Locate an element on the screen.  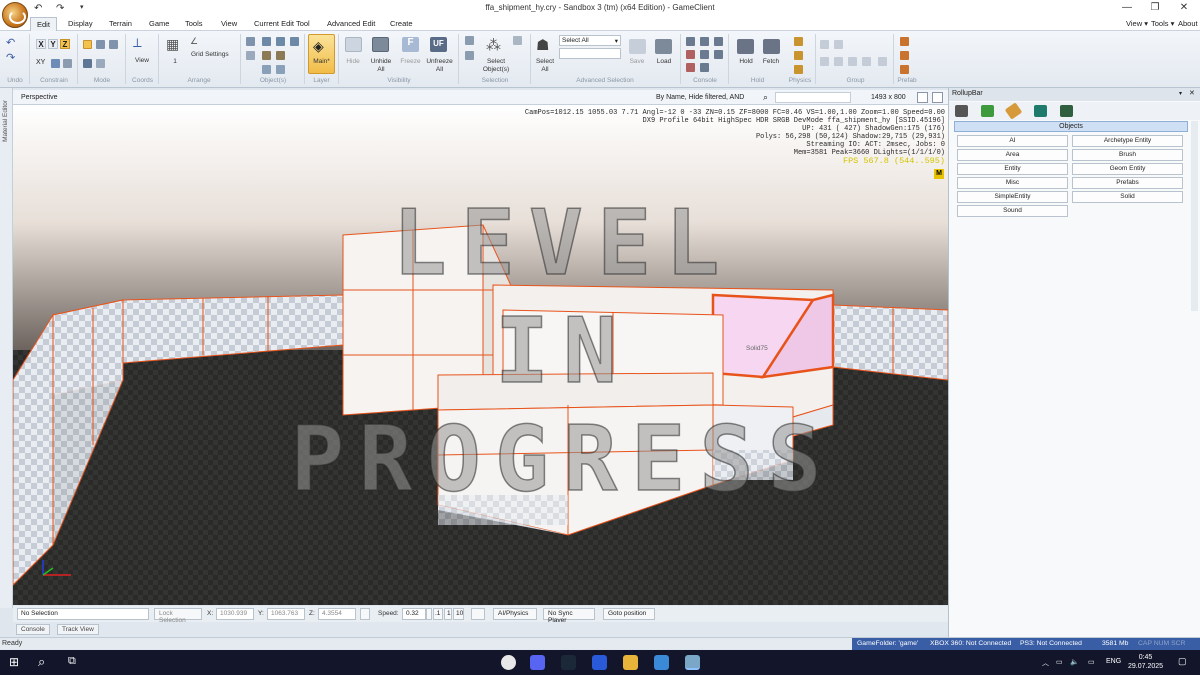
group-detach-icon is located at coordinates (866, 61).